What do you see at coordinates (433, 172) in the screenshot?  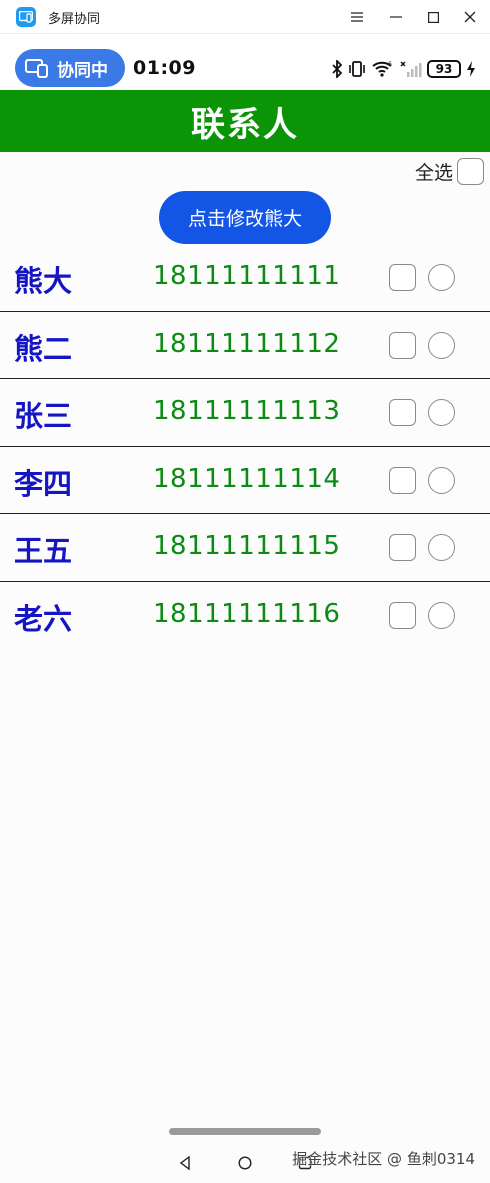 I see `select-all-label: 全选` at bounding box center [433, 172].